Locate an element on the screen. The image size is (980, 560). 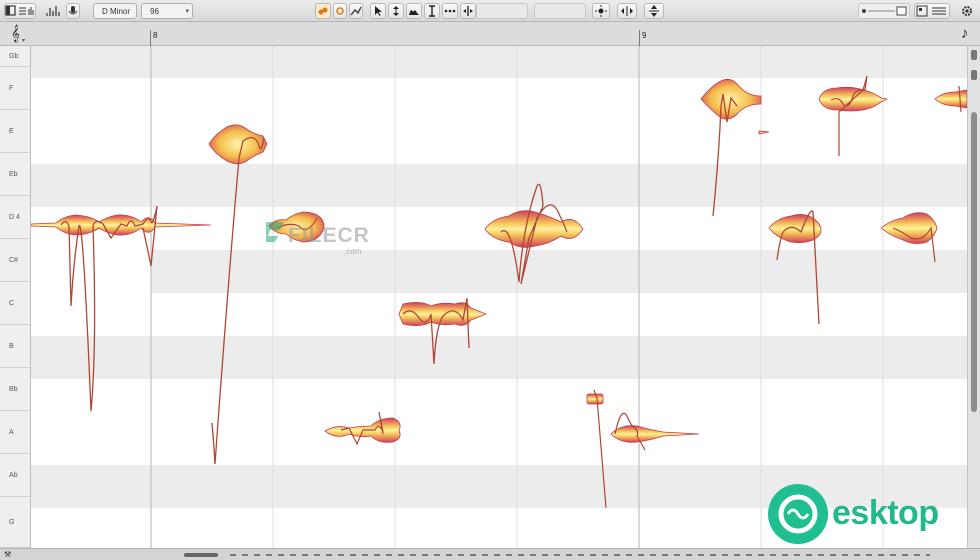
inspector-icon is located at coordinates (932, 11).